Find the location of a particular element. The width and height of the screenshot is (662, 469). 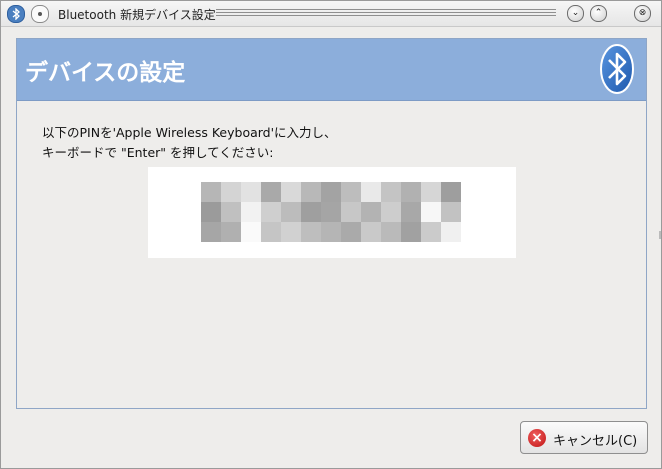

window-title: Bluetooth 新規デバイス設定 is located at coordinates (137, 15).